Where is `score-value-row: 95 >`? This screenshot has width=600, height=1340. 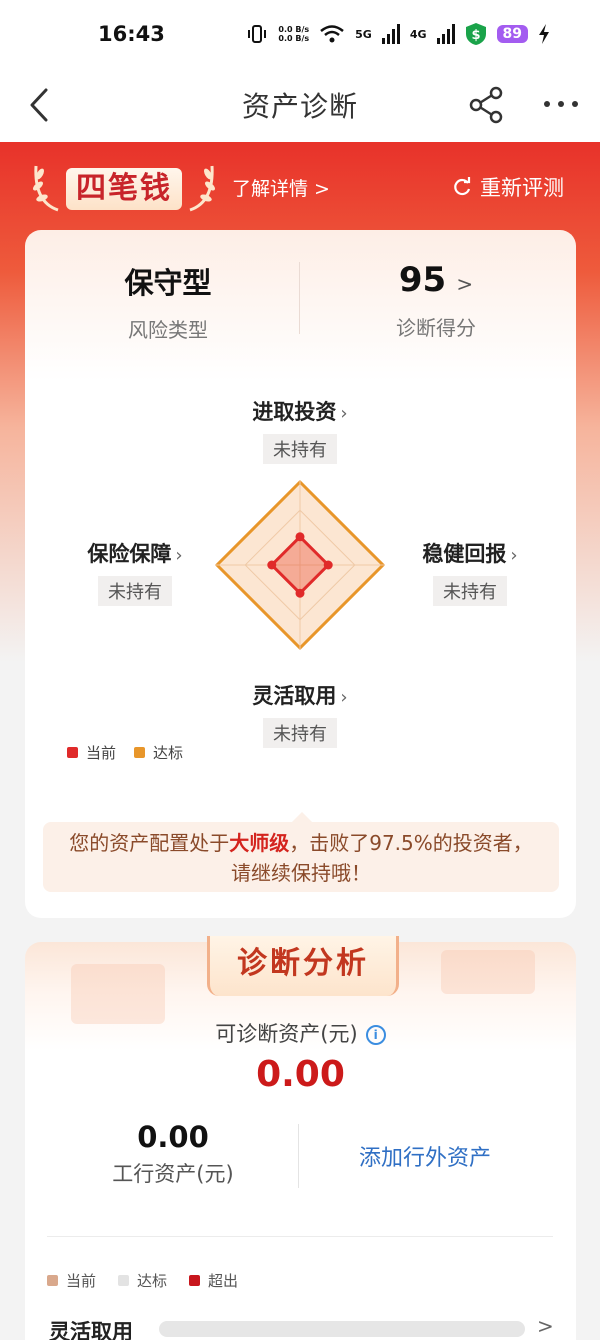 score-value-row: 95 > is located at coordinates (436, 280).